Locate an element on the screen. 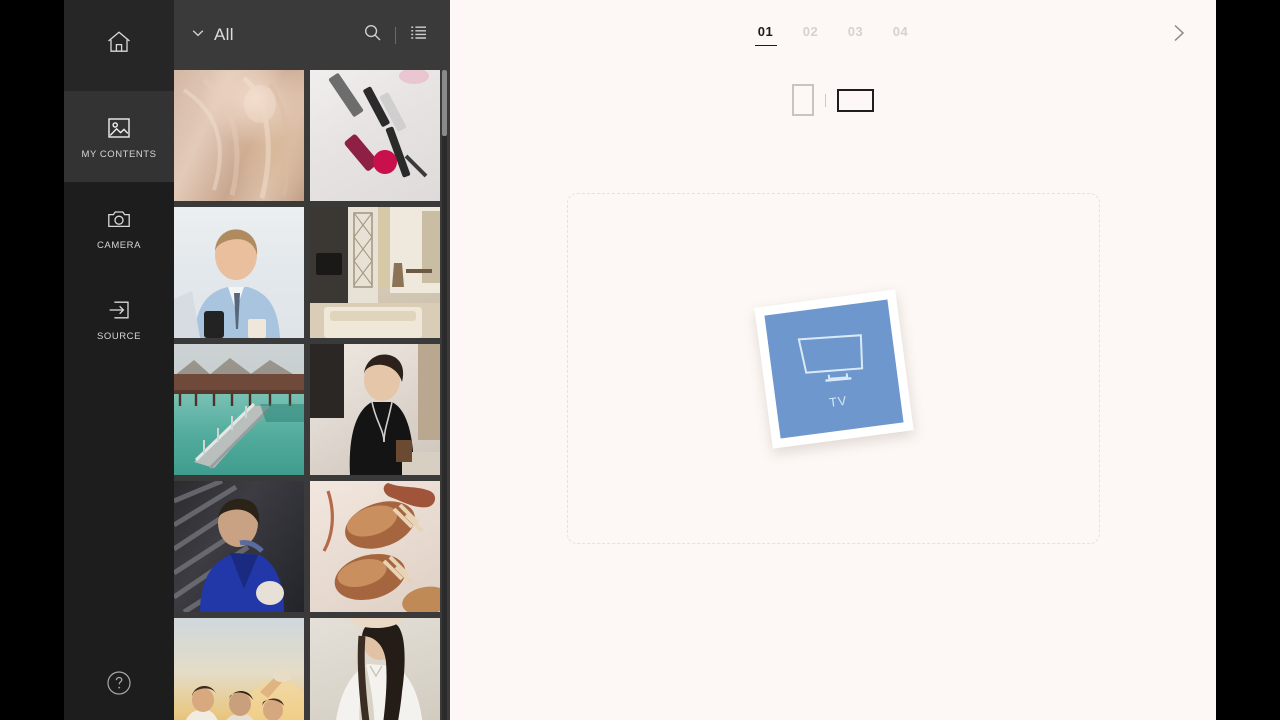 The width and height of the screenshot is (1280, 720). filter-dropdown-label: All is located at coordinates (224, 34).